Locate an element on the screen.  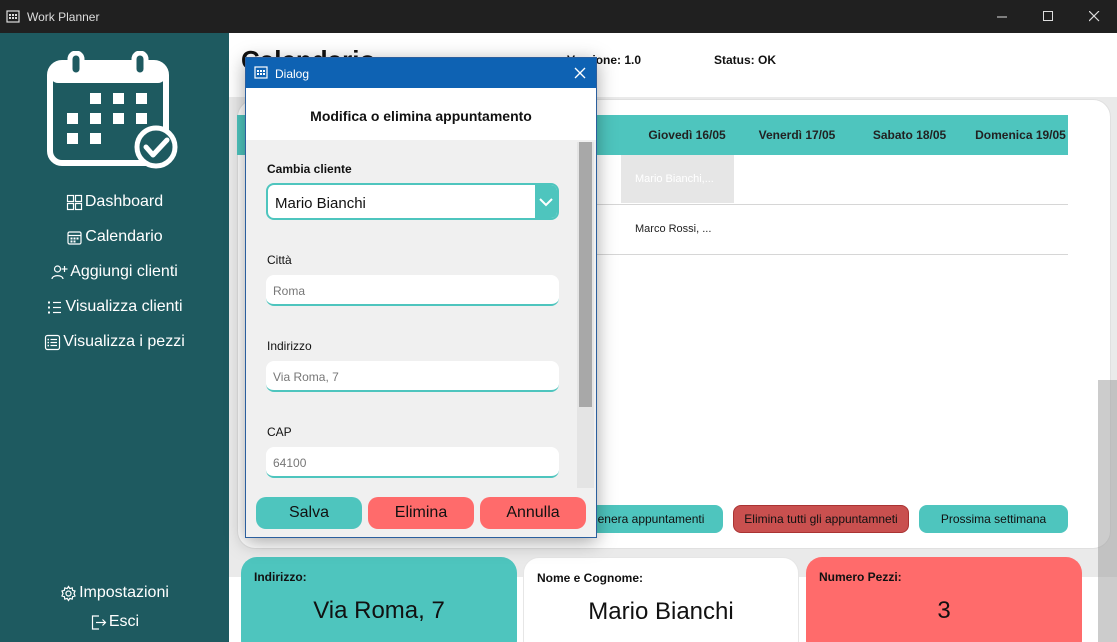
window-title: Work Planner is located at coordinates (63, 17).